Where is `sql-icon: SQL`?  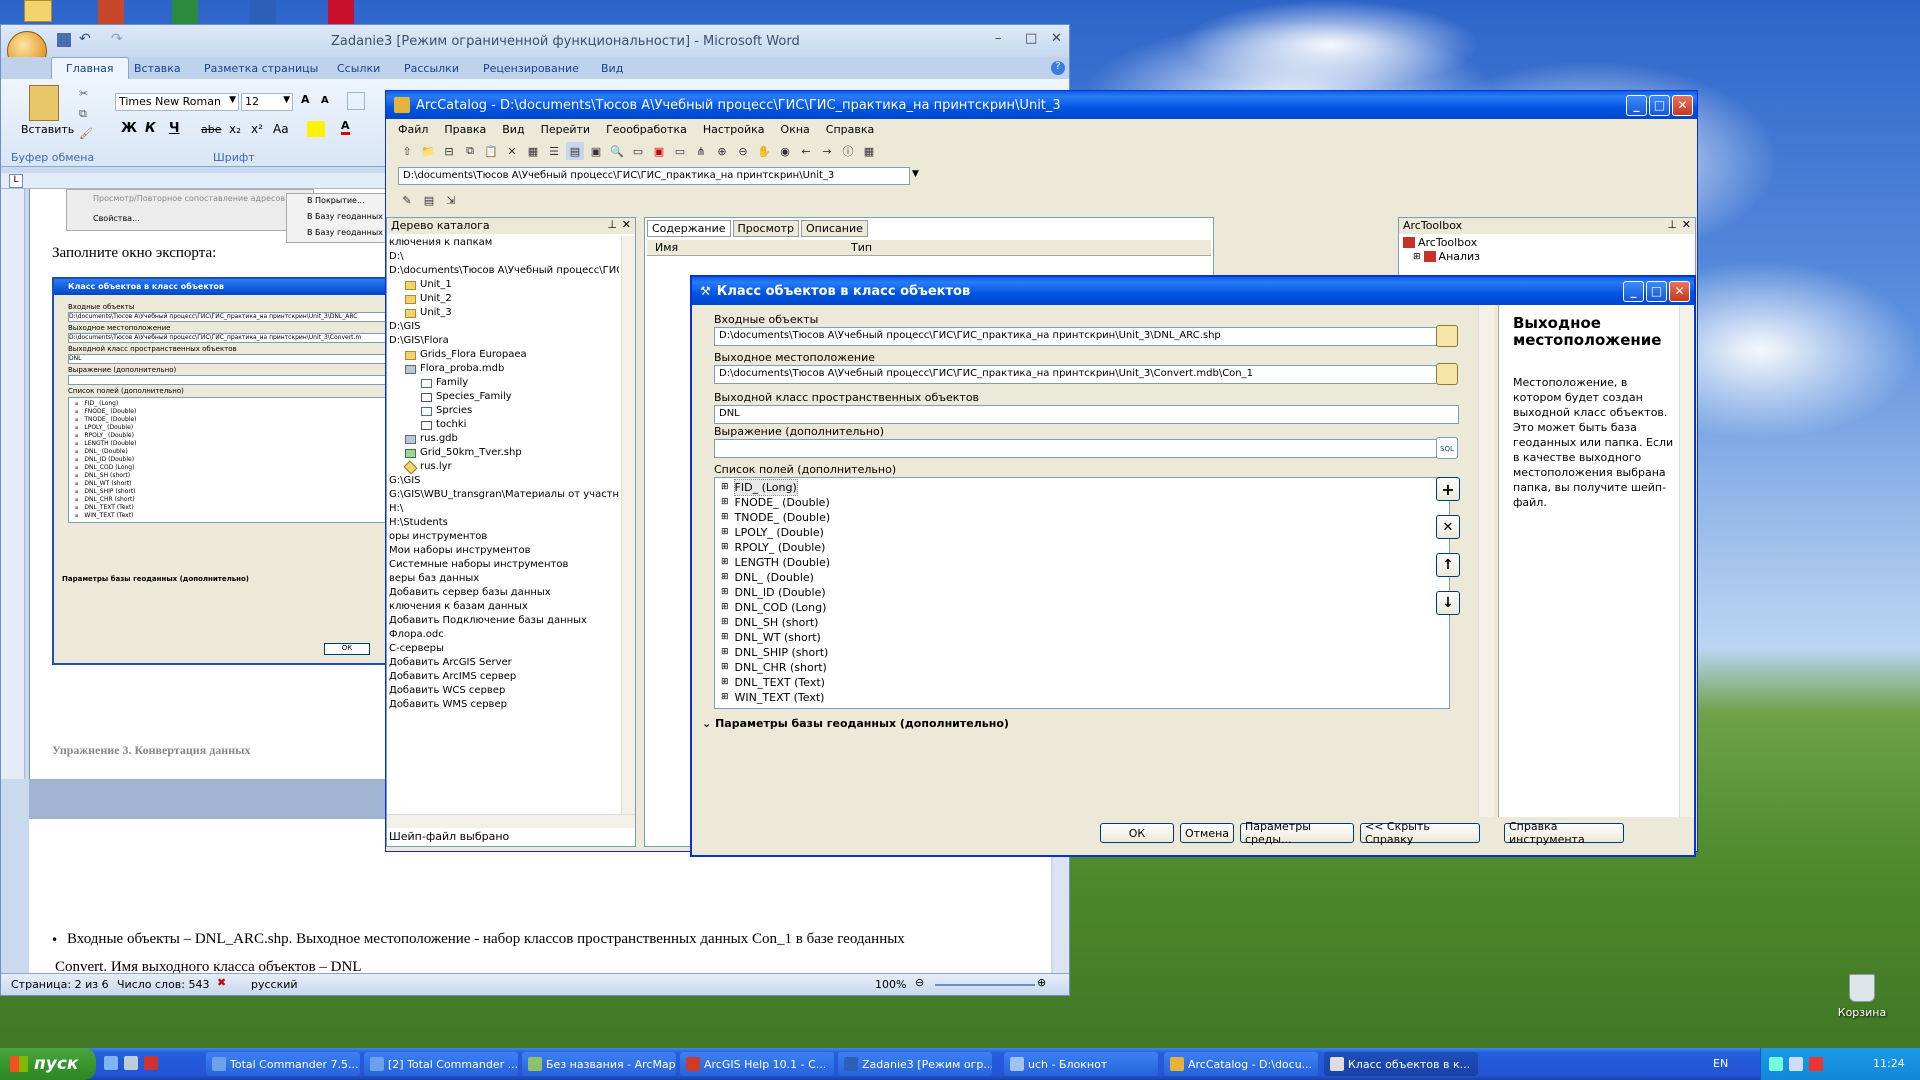 sql-icon: SQL is located at coordinates (1447, 448).